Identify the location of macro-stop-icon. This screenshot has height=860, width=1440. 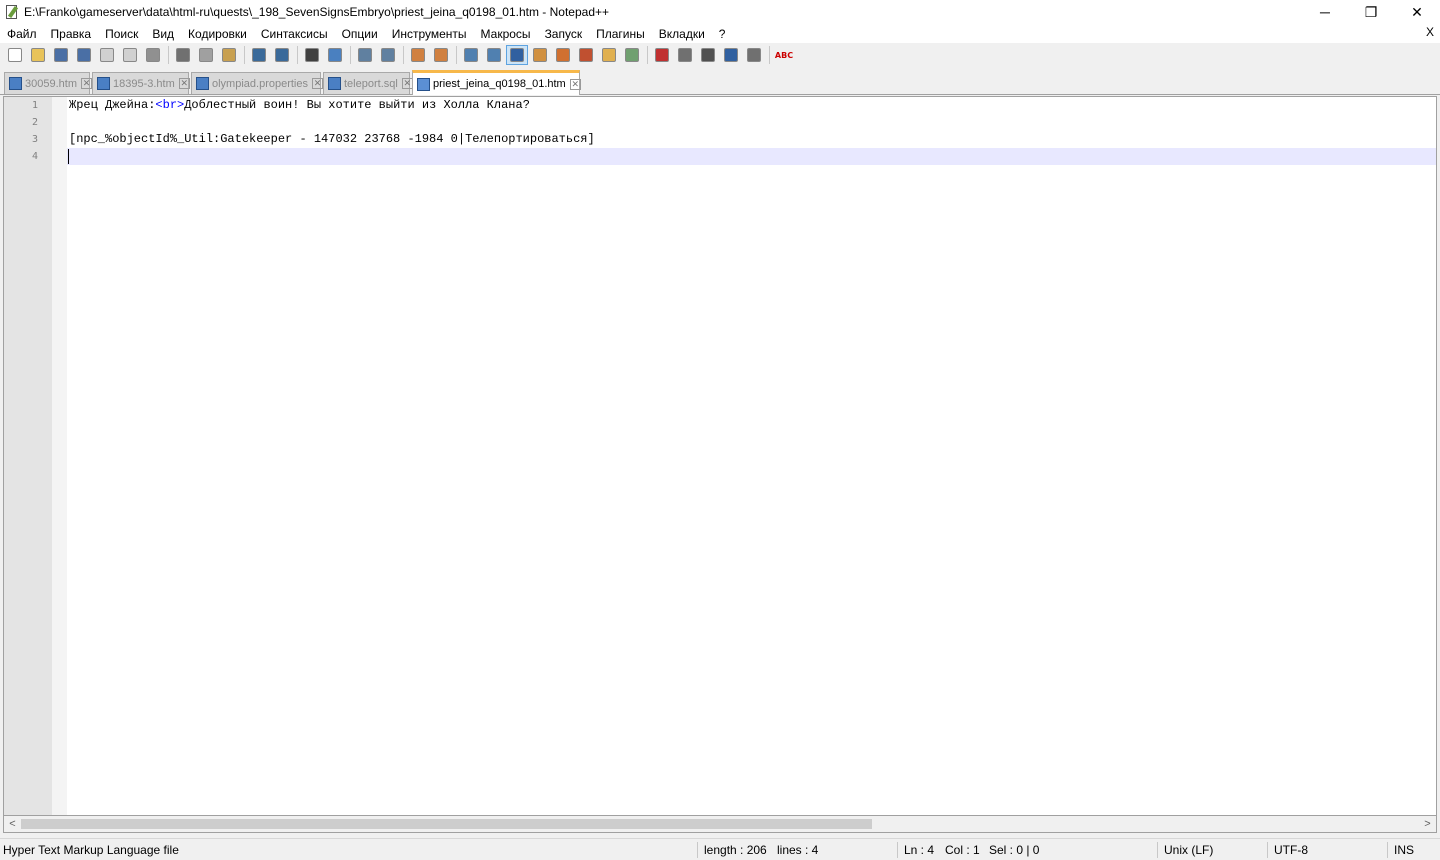
(685, 55).